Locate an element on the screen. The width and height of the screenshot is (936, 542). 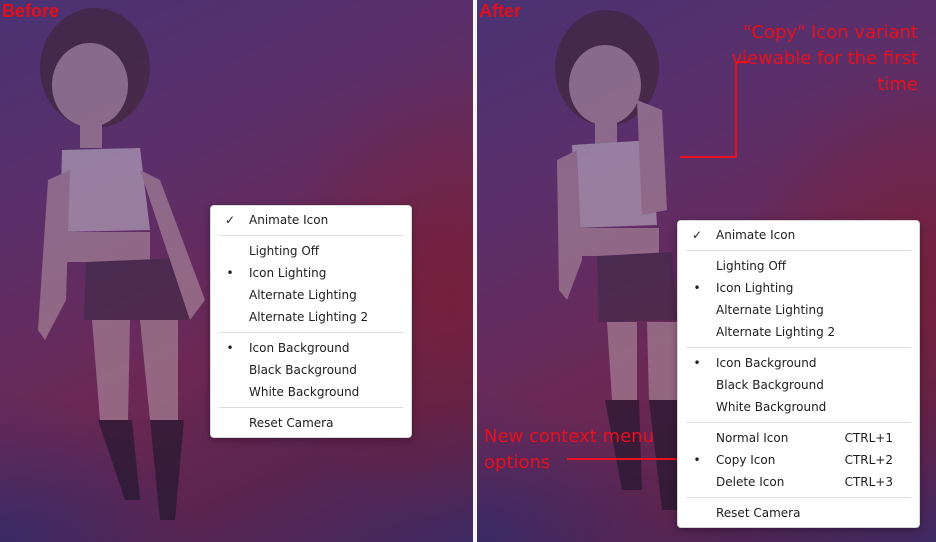
menu-item-normal-icon: Normal Icon CTRL+1 is located at coordinates (798, 438).